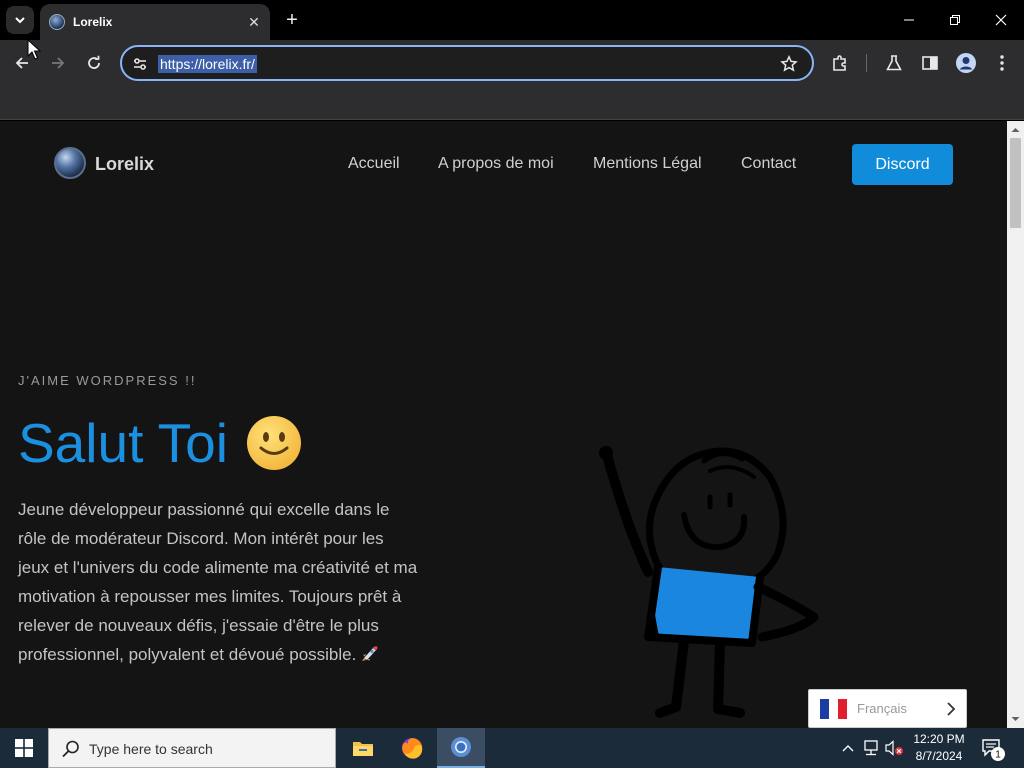 The height and width of the screenshot is (768, 1024). I want to click on site-favicon-icon, so click(57, 22).